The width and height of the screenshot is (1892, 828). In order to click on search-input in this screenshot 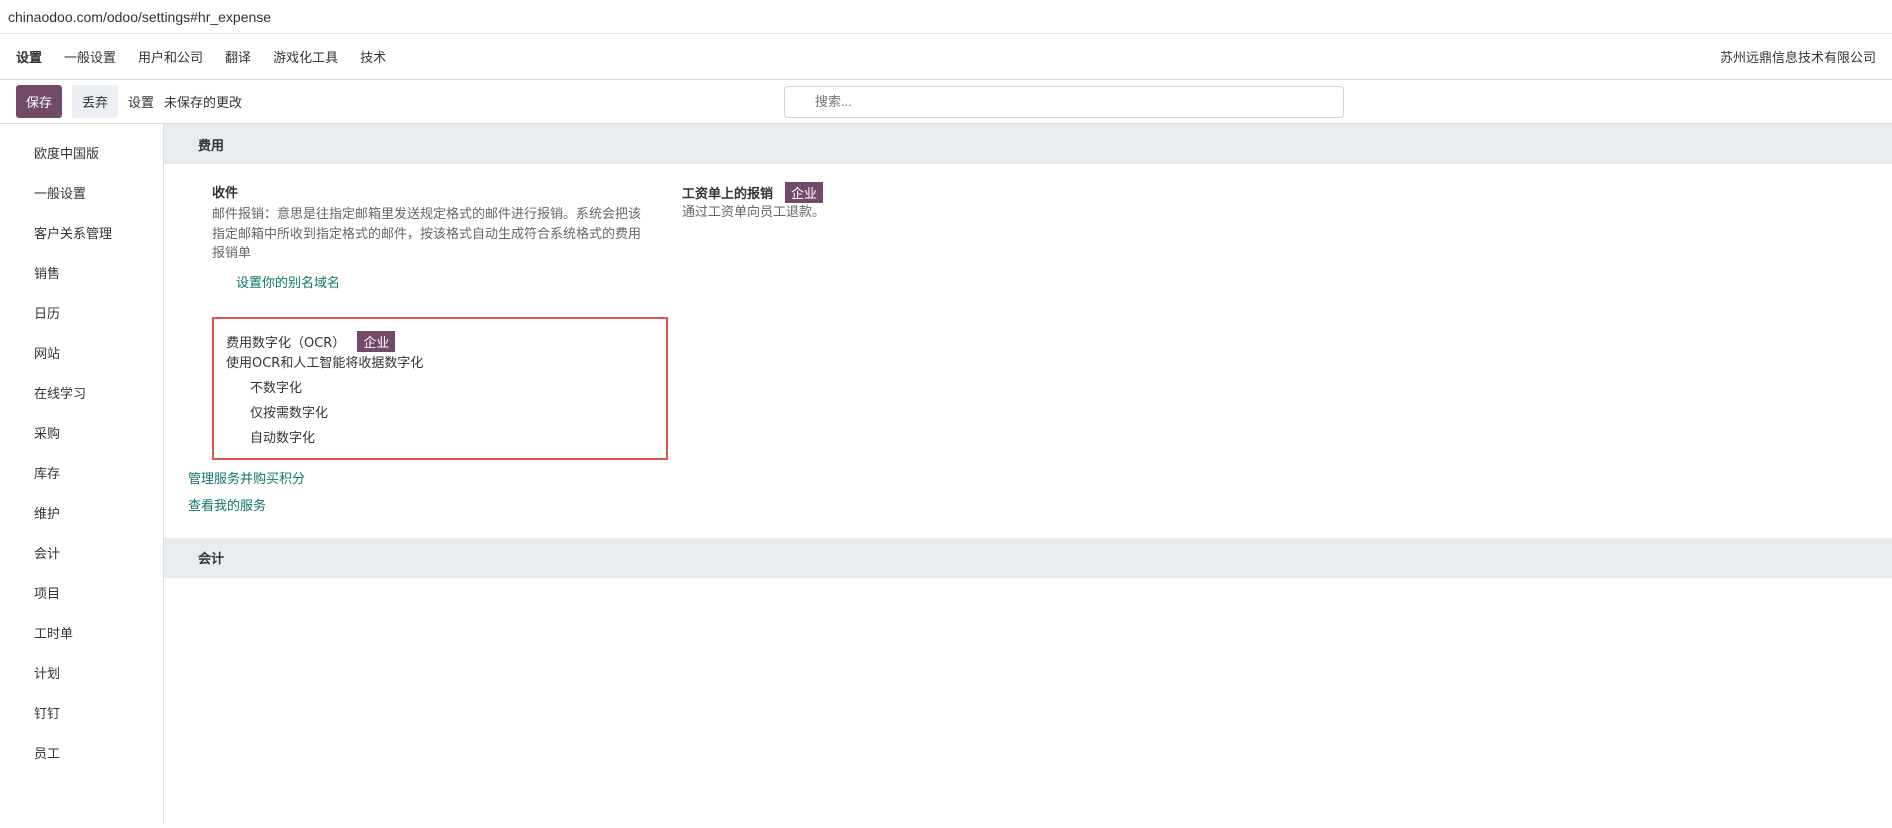, I will do `click(1064, 101)`.